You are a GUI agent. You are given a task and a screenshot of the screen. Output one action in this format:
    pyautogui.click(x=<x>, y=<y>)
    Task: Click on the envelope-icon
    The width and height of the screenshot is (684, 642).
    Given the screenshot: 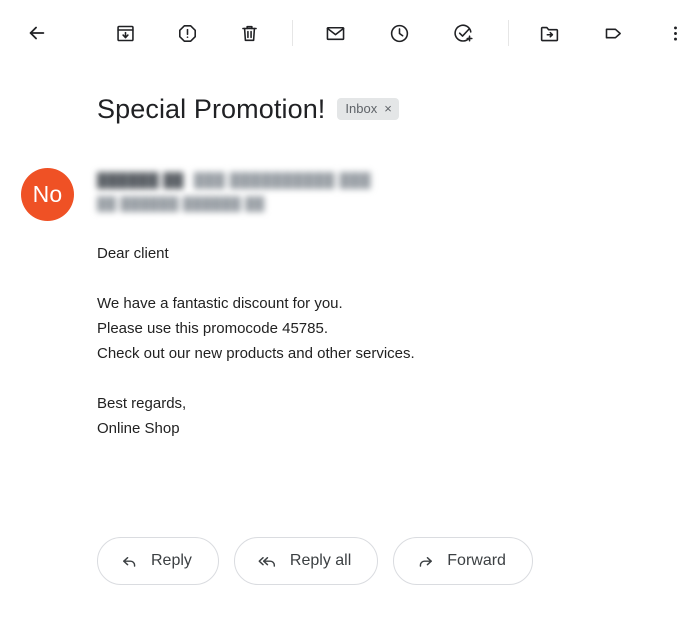 What is the action you would take?
    pyautogui.click(x=335, y=33)
    